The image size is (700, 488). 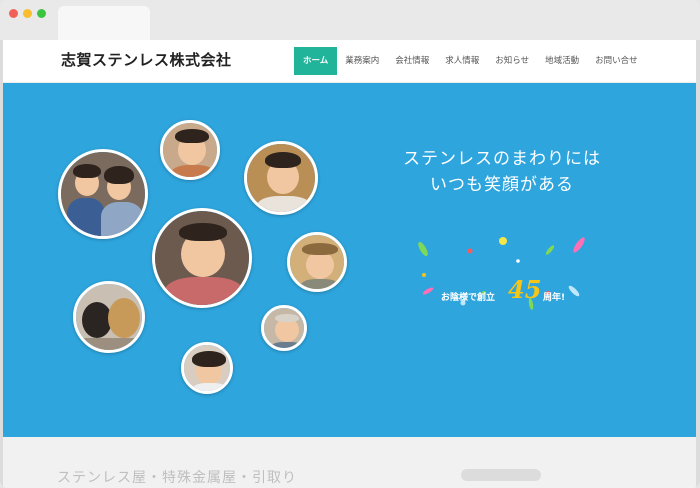 What do you see at coordinates (316, 61) in the screenshot?
I see `nav-item-home: ホーム` at bounding box center [316, 61].